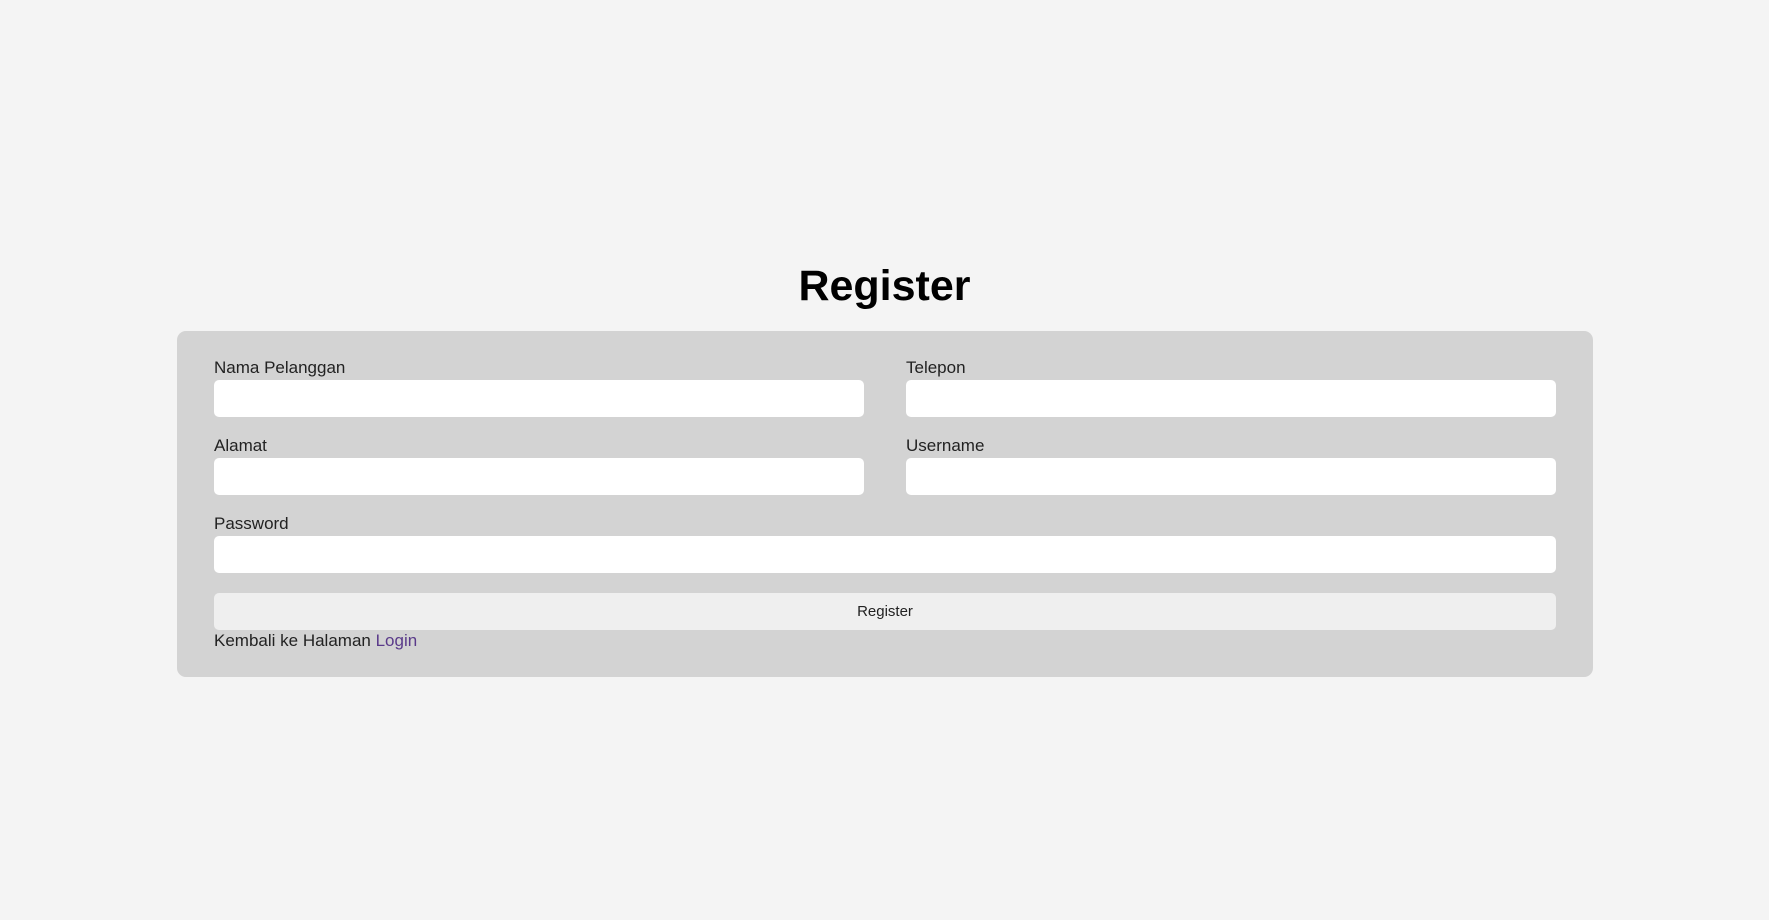 This screenshot has width=1769, height=920. What do you see at coordinates (885, 554) in the screenshot?
I see `password-input` at bounding box center [885, 554].